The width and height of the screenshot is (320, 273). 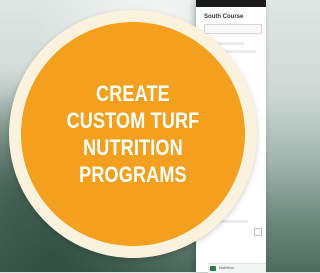 What do you see at coordinates (258, 232) in the screenshot?
I see `option-checkbox` at bounding box center [258, 232].